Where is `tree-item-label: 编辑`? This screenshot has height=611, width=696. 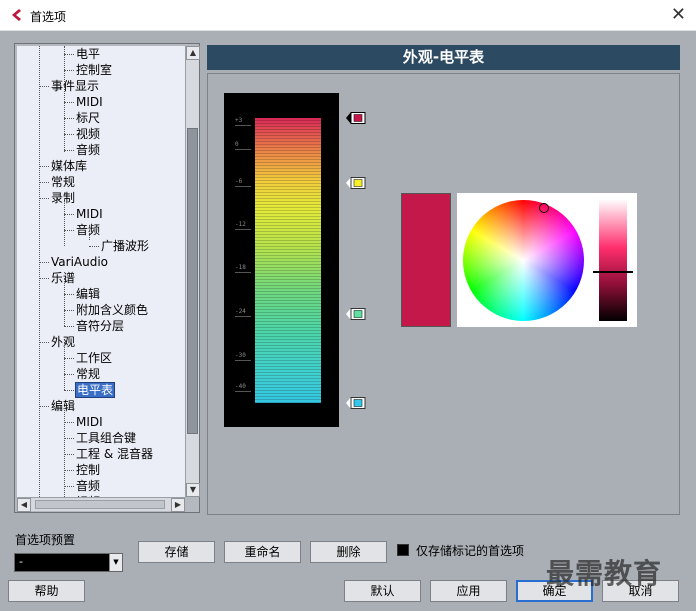 tree-item-label: 编辑 is located at coordinates (63, 406).